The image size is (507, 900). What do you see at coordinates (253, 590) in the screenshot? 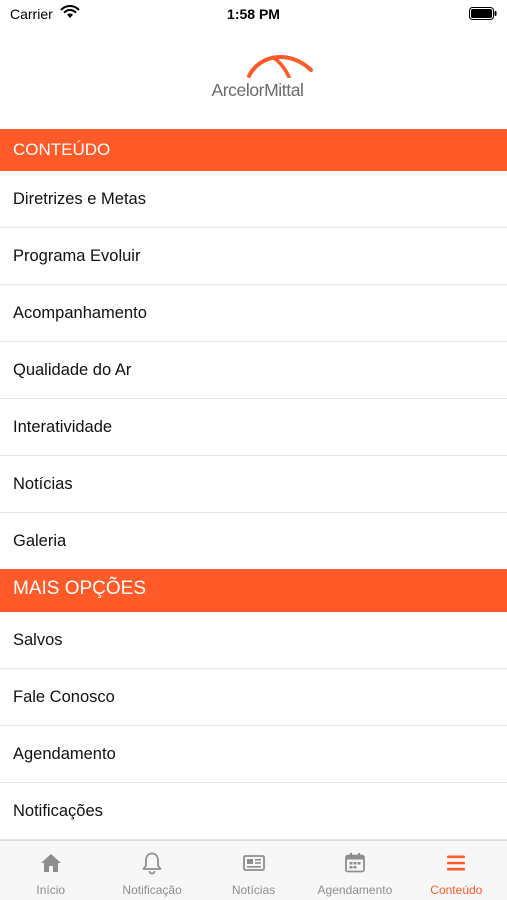
I see `section-header-more-options: MAIS OPÇÕES` at bounding box center [253, 590].